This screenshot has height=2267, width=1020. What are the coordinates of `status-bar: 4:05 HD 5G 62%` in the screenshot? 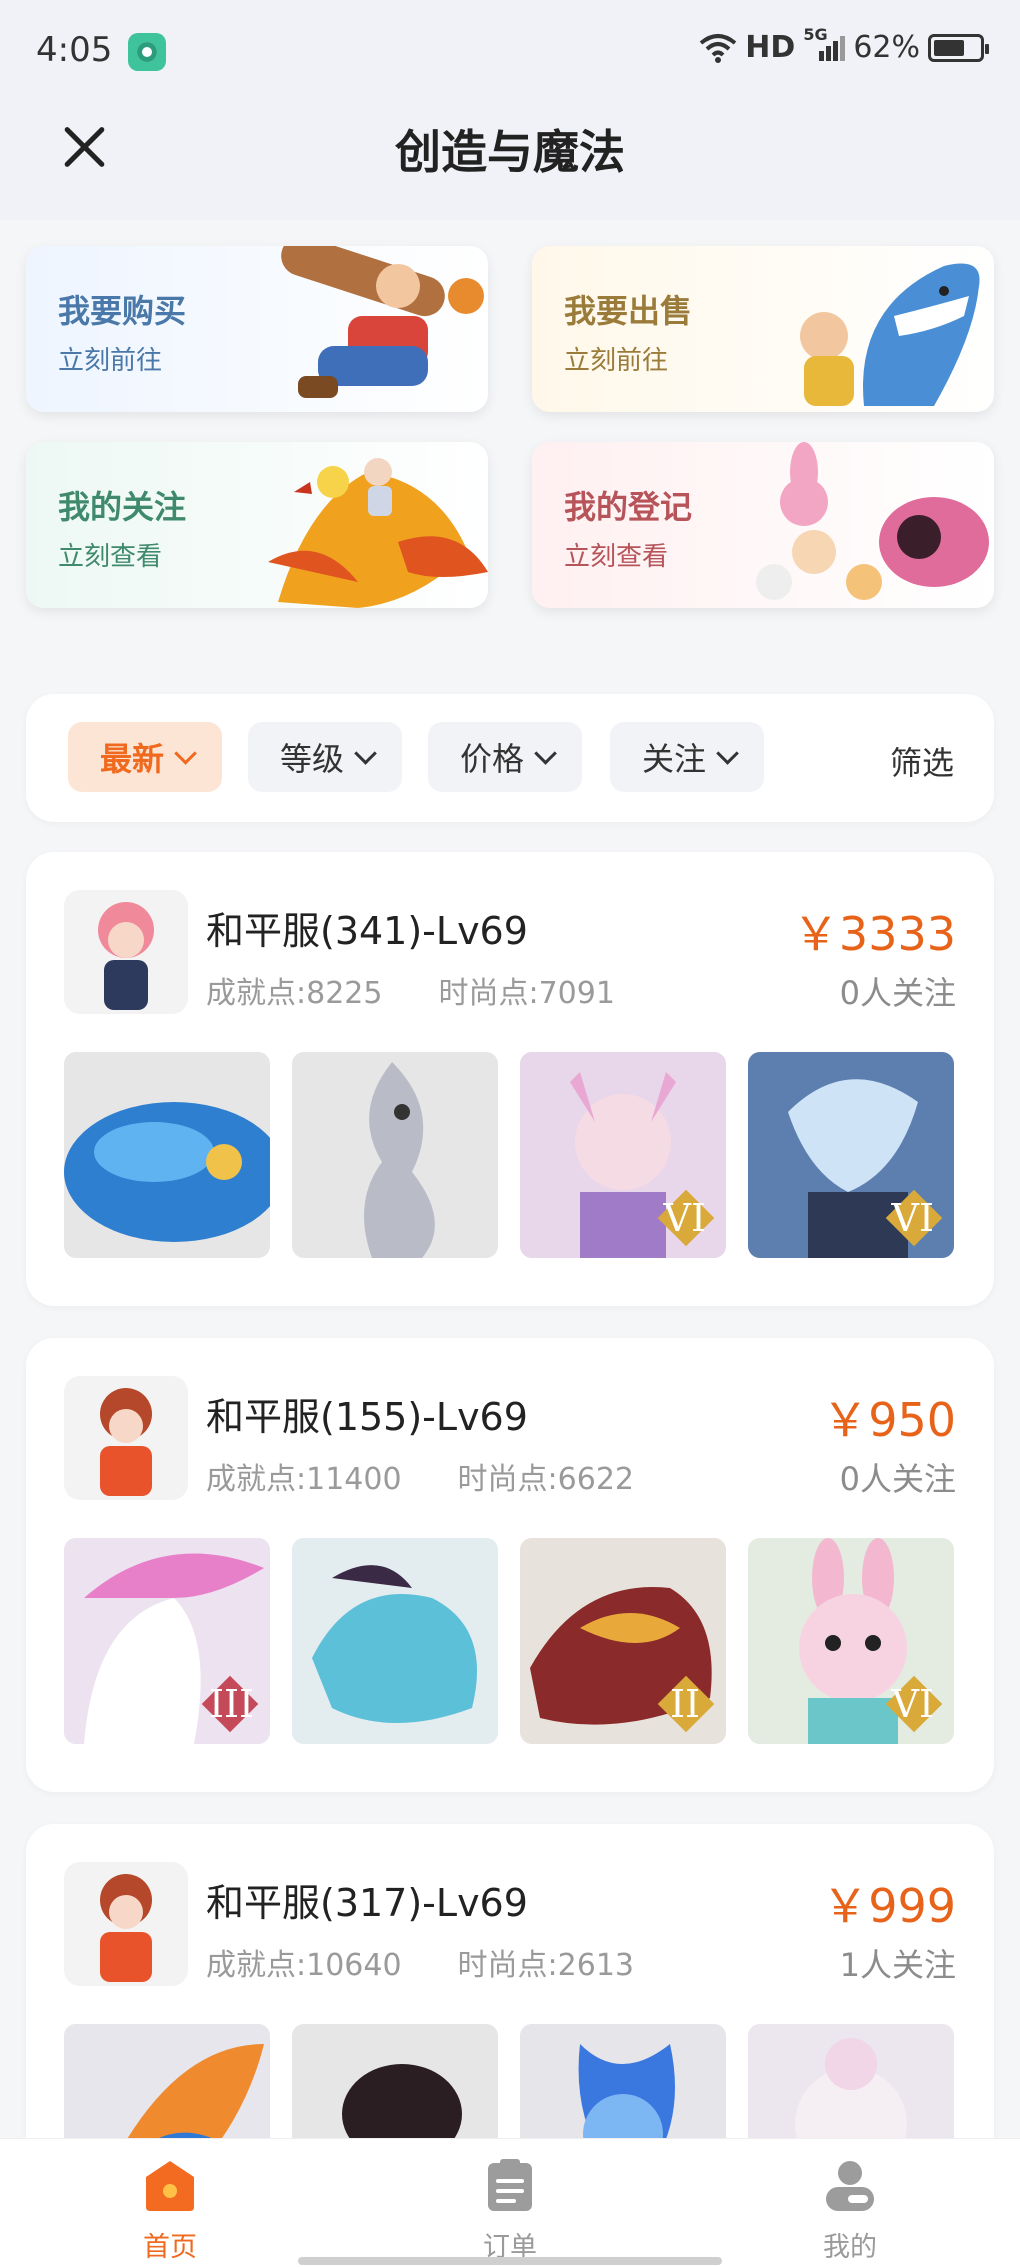 It's located at (510, 50).